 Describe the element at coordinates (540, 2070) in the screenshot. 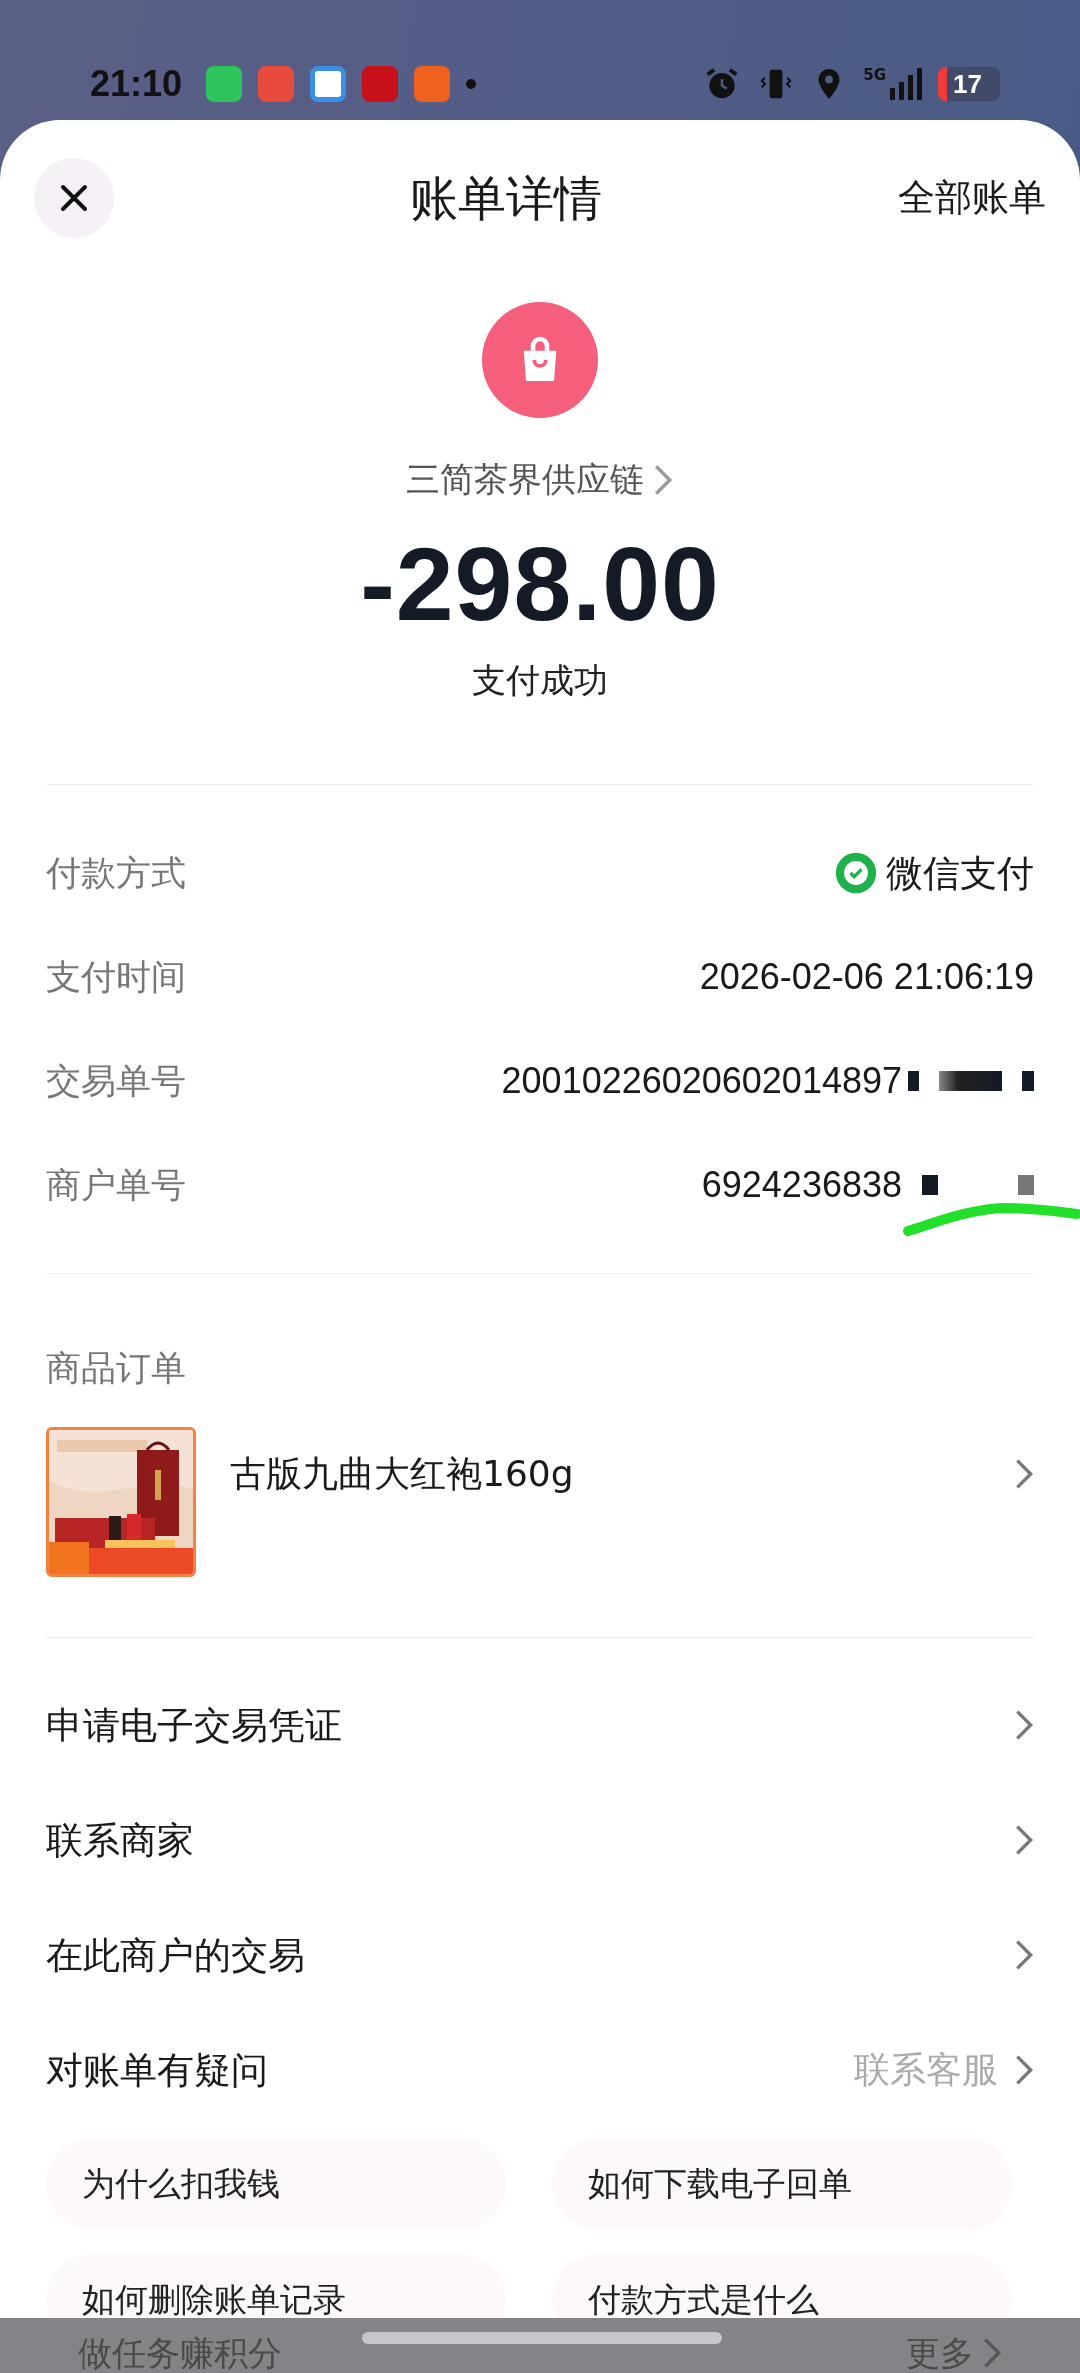

I see `menu-item: 对账单有疑问 联系客服` at that location.